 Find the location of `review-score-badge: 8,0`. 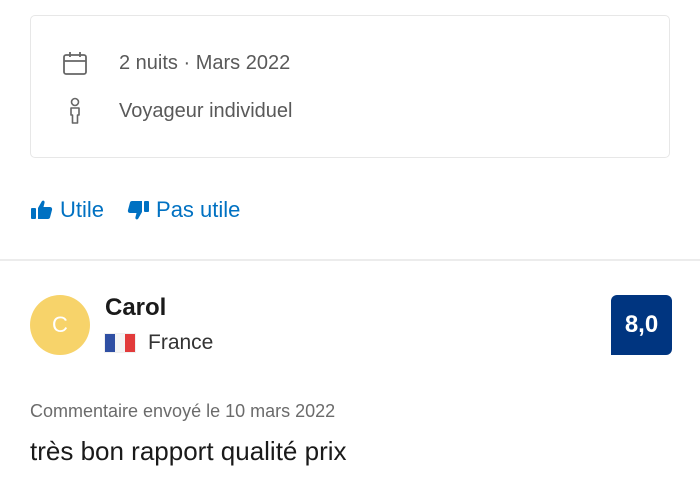

review-score-badge: 8,0 is located at coordinates (641, 325).